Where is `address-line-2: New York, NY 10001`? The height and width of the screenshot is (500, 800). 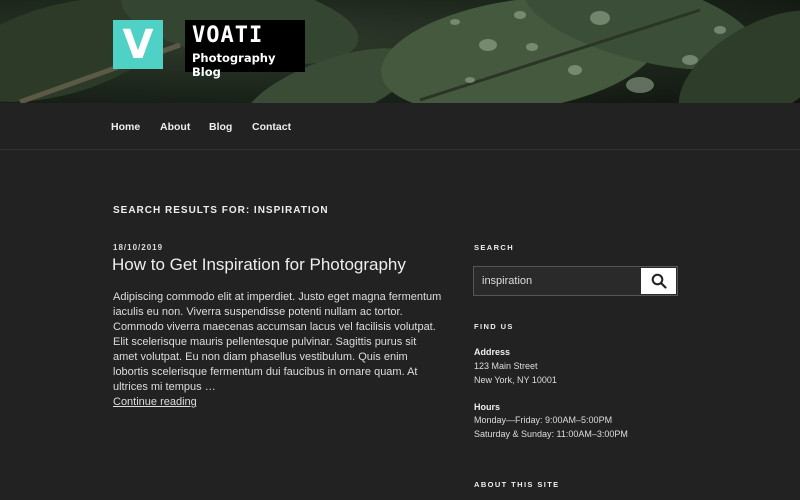 address-line-2: New York, NY 10001 is located at coordinates (515, 380).